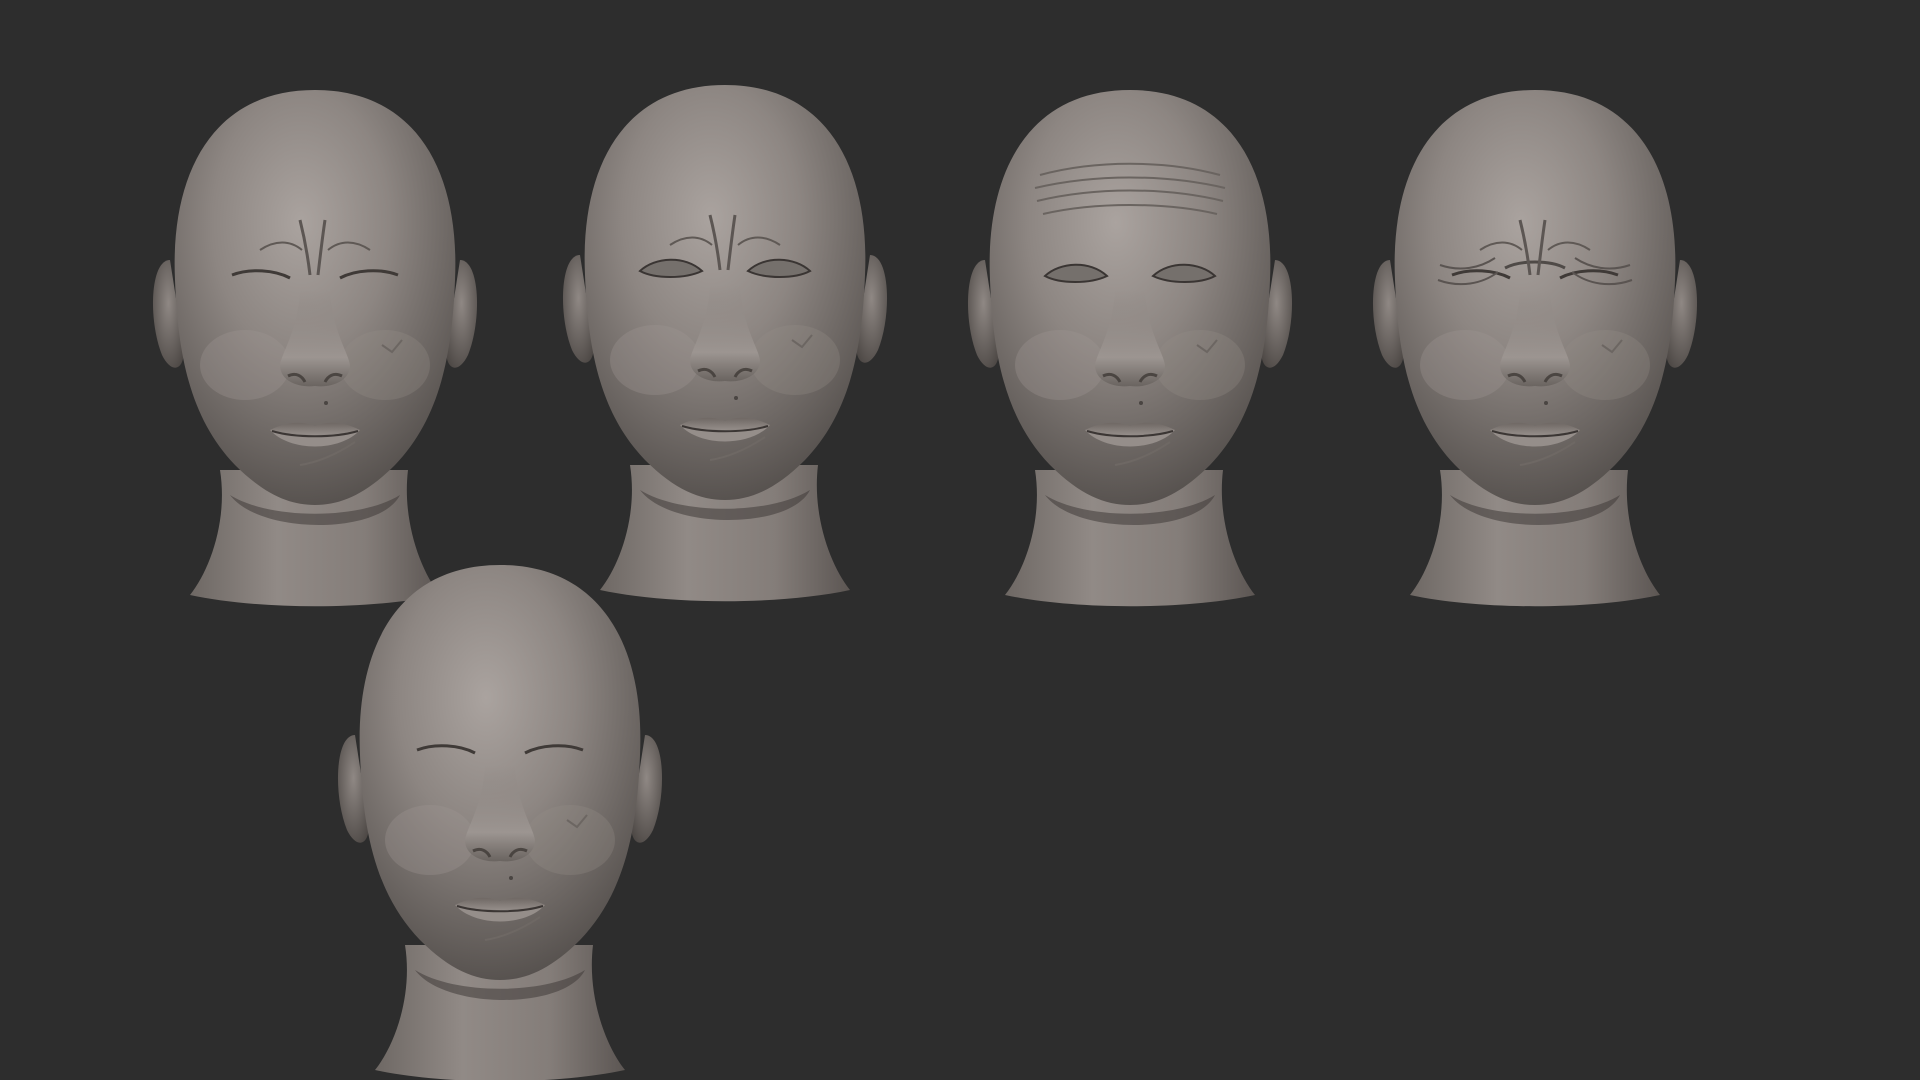  Describe the element at coordinates (500, 821) in the screenshot. I see `head-sculpt-neutral` at that location.